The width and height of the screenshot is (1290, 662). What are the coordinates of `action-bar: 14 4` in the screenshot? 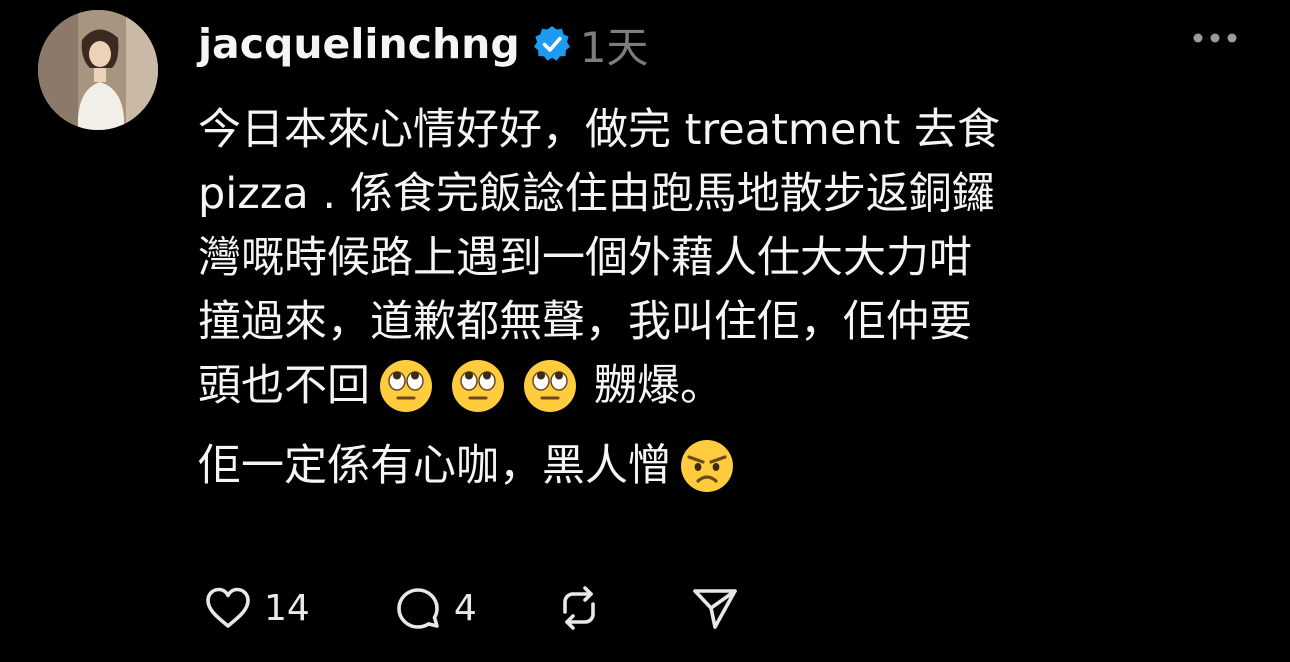 It's located at (469, 608).